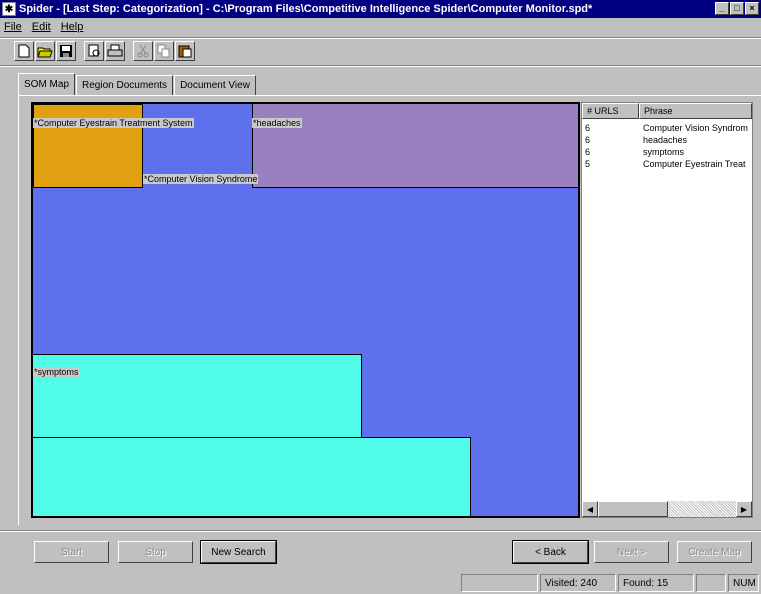 Image resolution: width=761 pixels, height=594 pixels. I want to click on maximize-button: □, so click(737, 8).